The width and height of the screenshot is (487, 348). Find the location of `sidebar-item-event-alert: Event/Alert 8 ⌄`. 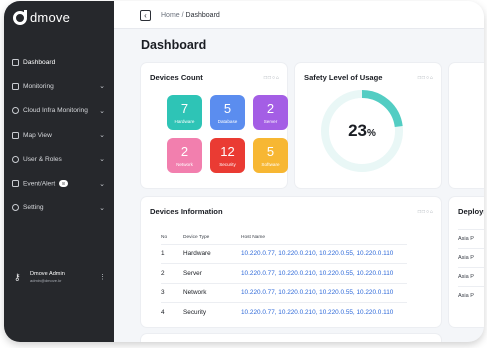

sidebar-item-event-alert: Event/Alert 8 ⌄ is located at coordinates (59, 183).